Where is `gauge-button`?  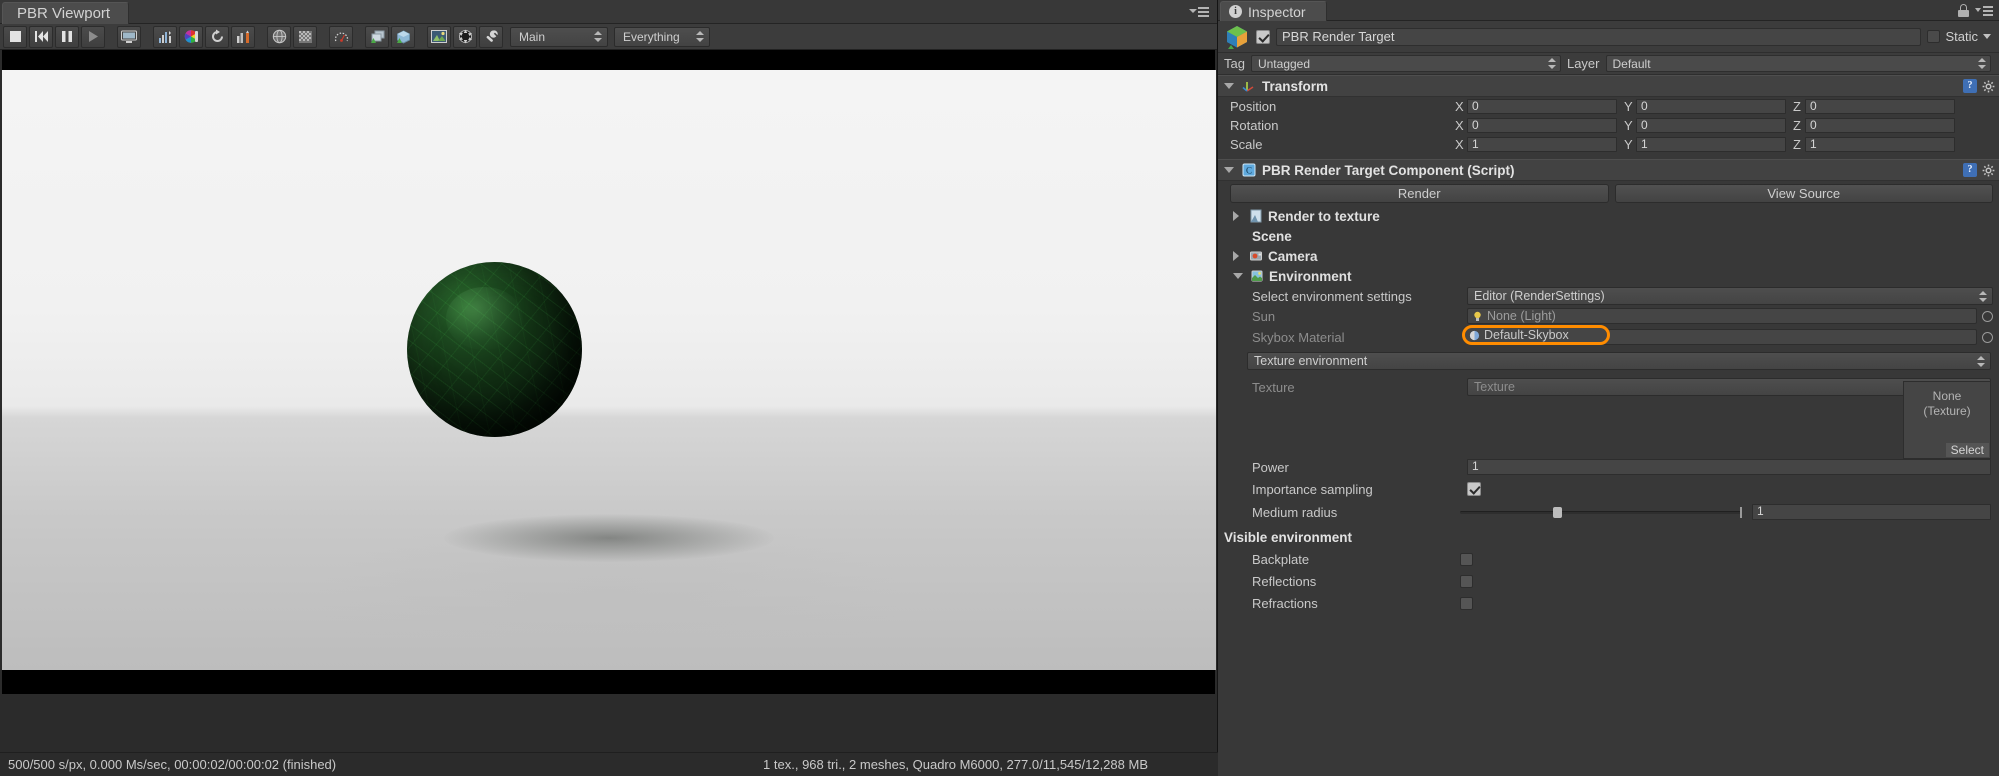
gauge-button is located at coordinates (341, 36).